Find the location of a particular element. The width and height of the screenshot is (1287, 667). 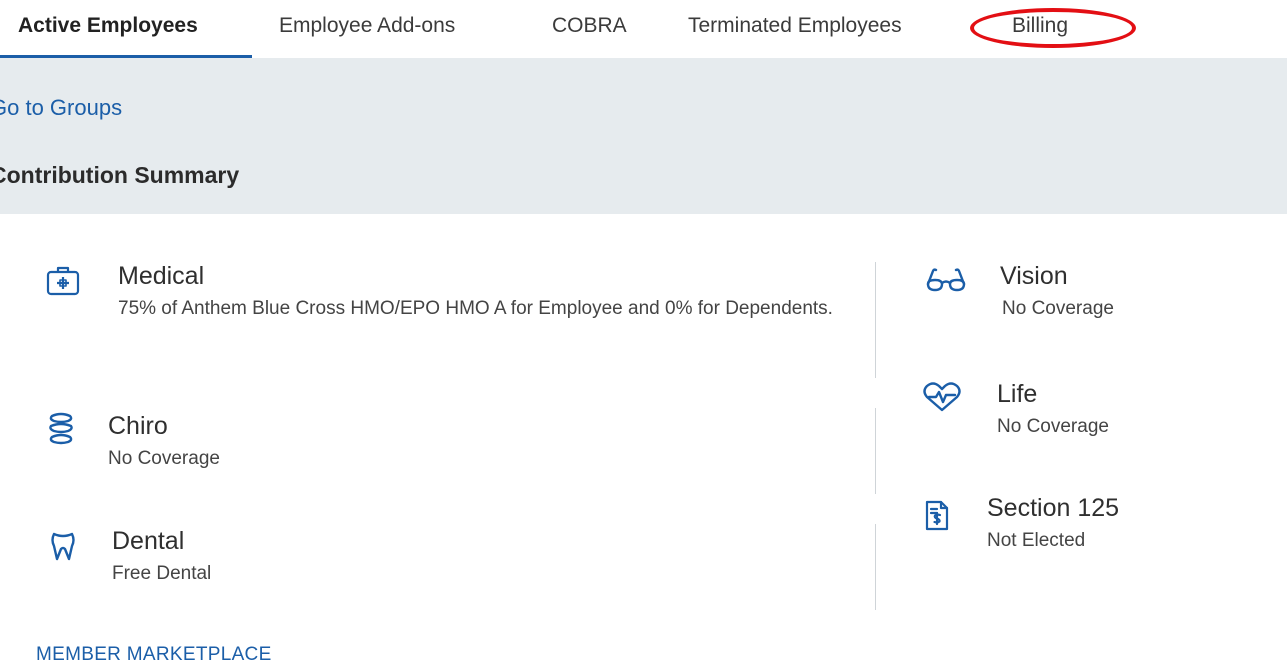

coverage-name: Medical is located at coordinates (161, 276).